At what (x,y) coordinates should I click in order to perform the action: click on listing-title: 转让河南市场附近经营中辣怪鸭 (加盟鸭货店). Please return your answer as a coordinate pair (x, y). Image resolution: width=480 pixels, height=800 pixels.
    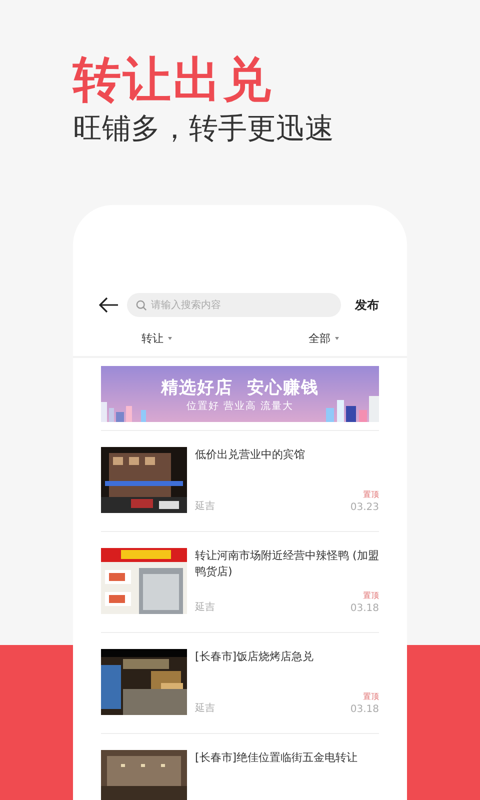
    Looking at the image, I should click on (287, 564).